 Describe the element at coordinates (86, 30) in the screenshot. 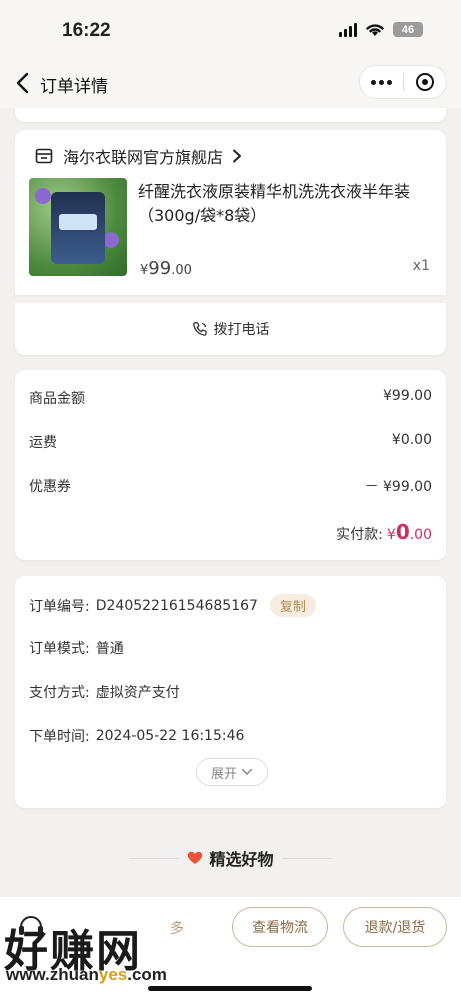

I see `status-time: 16:22` at that location.